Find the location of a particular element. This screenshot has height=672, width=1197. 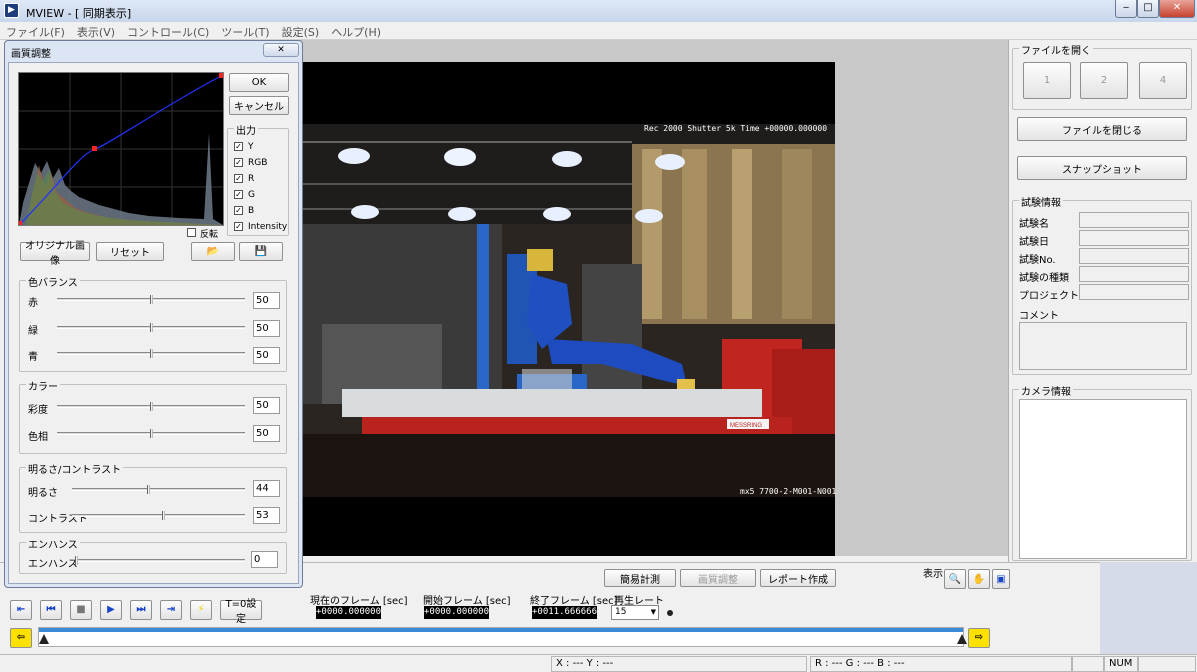

maximize-button: □ is located at coordinates (1148, 9).